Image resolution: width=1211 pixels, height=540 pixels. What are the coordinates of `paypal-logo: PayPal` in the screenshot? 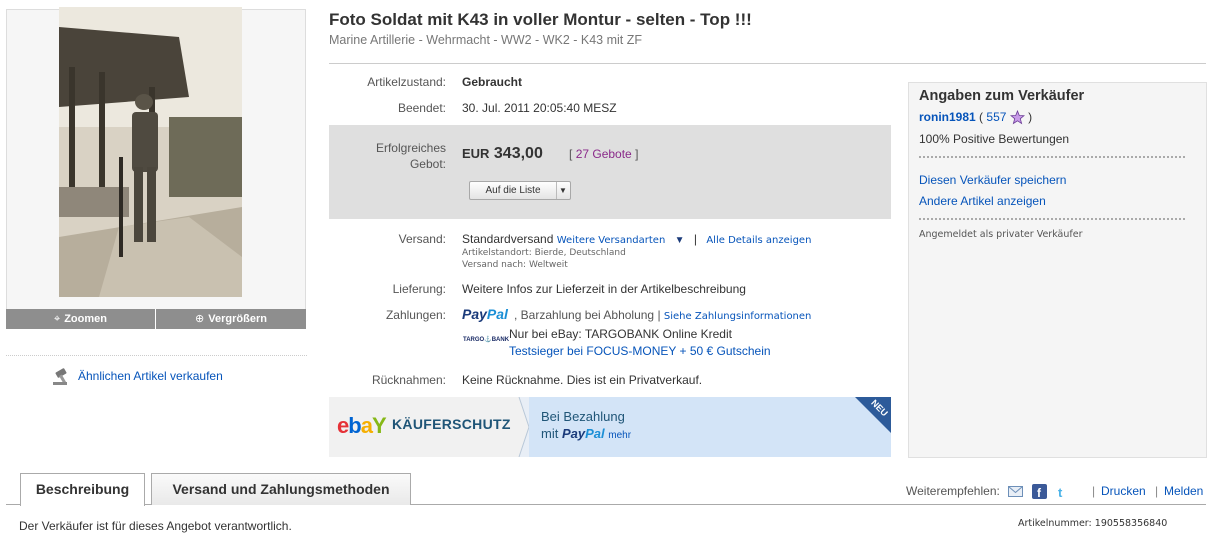 It's located at (485, 314).